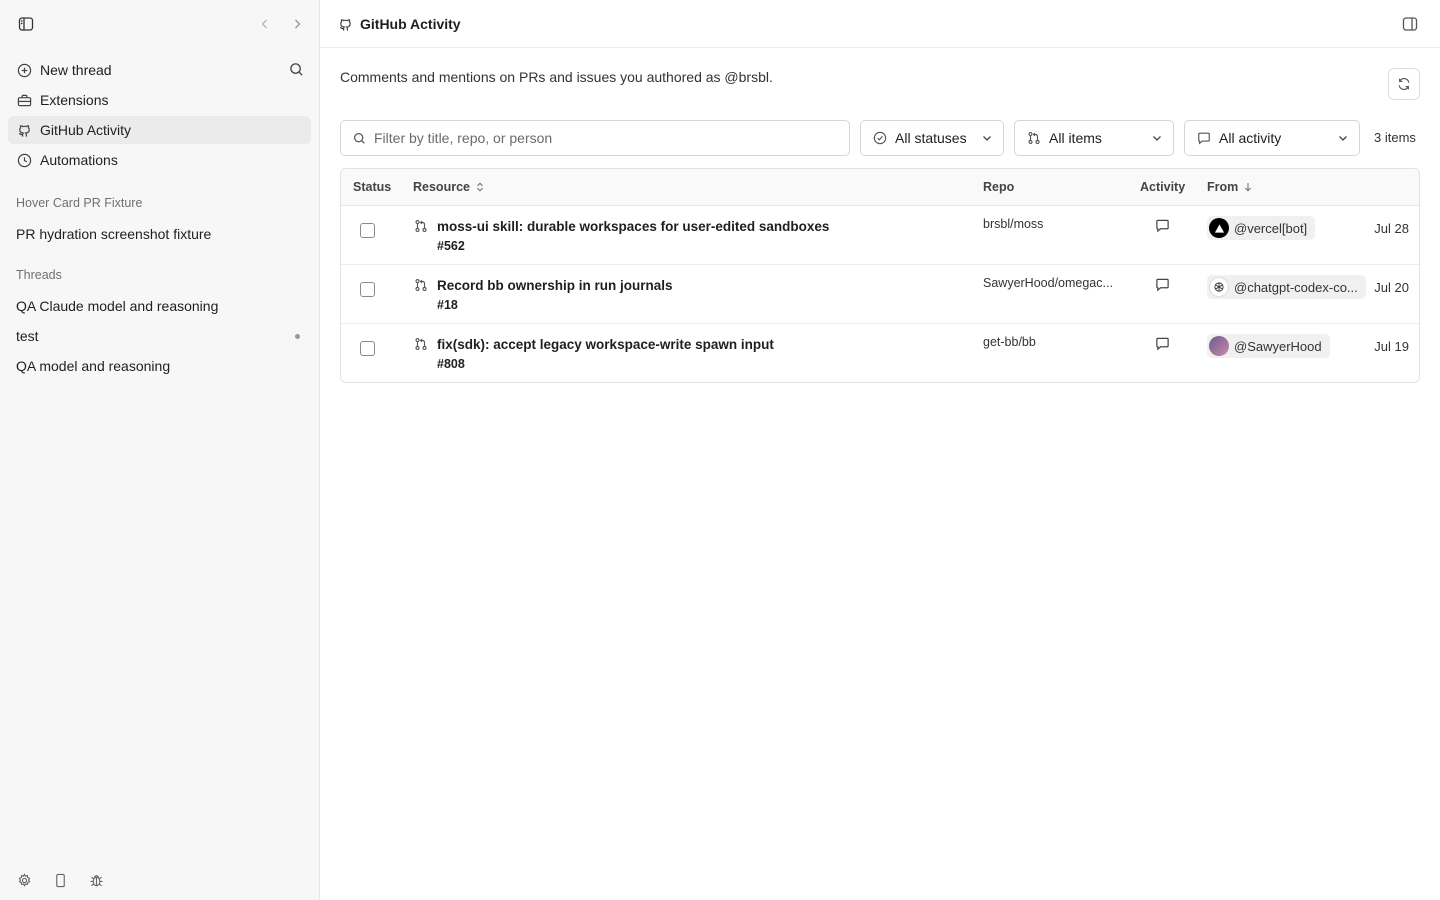 Image resolution: width=1440 pixels, height=900 pixels. Describe the element at coordinates (27, 336) in the screenshot. I see `thread-label: test` at that location.